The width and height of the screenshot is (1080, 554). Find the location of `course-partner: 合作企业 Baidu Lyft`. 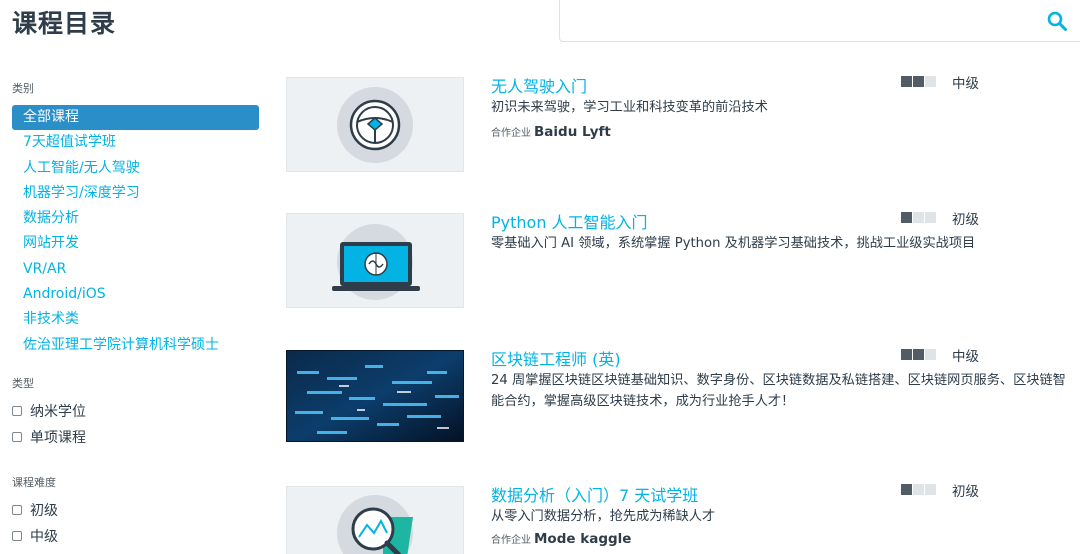

course-partner: 合作企业 Baidu Lyft is located at coordinates (551, 132).